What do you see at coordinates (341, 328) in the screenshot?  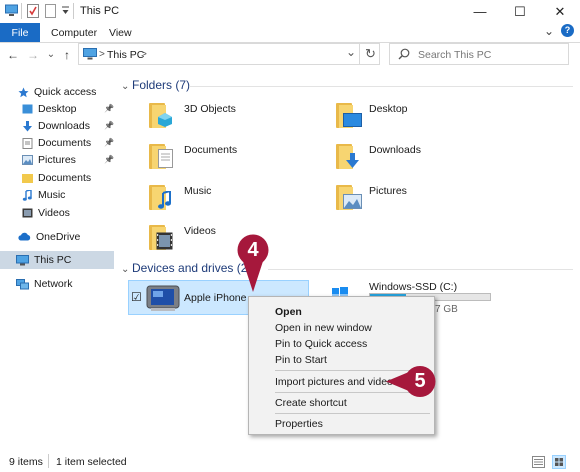 I see `menu-item-open-new-window: Open in new window` at bounding box center [341, 328].